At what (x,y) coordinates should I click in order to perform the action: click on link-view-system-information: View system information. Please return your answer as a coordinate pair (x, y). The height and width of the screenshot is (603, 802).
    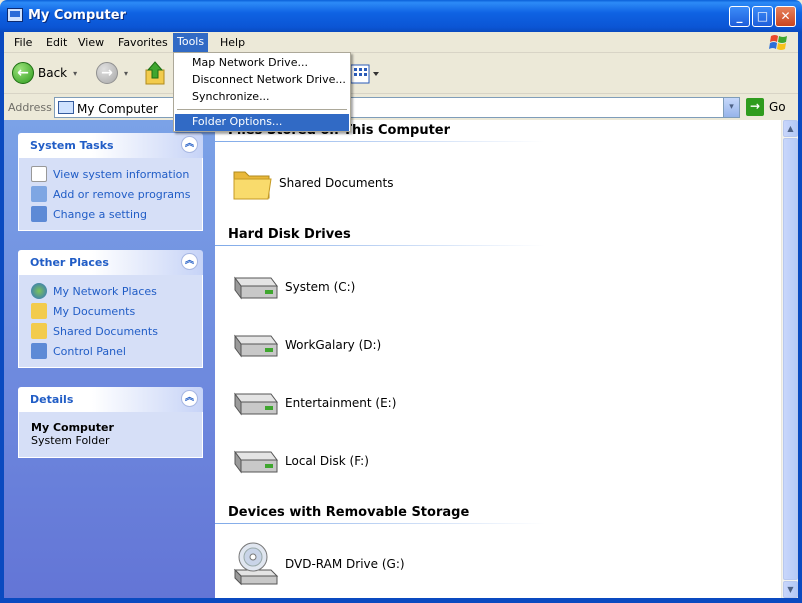
    Looking at the image, I should click on (116, 174).